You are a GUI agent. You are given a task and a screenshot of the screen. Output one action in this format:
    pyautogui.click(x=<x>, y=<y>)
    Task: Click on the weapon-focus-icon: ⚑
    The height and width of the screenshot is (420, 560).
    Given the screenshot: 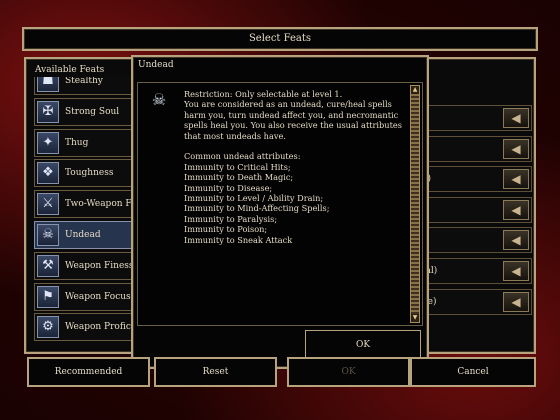 What is the action you would take?
    pyautogui.click(x=48, y=296)
    